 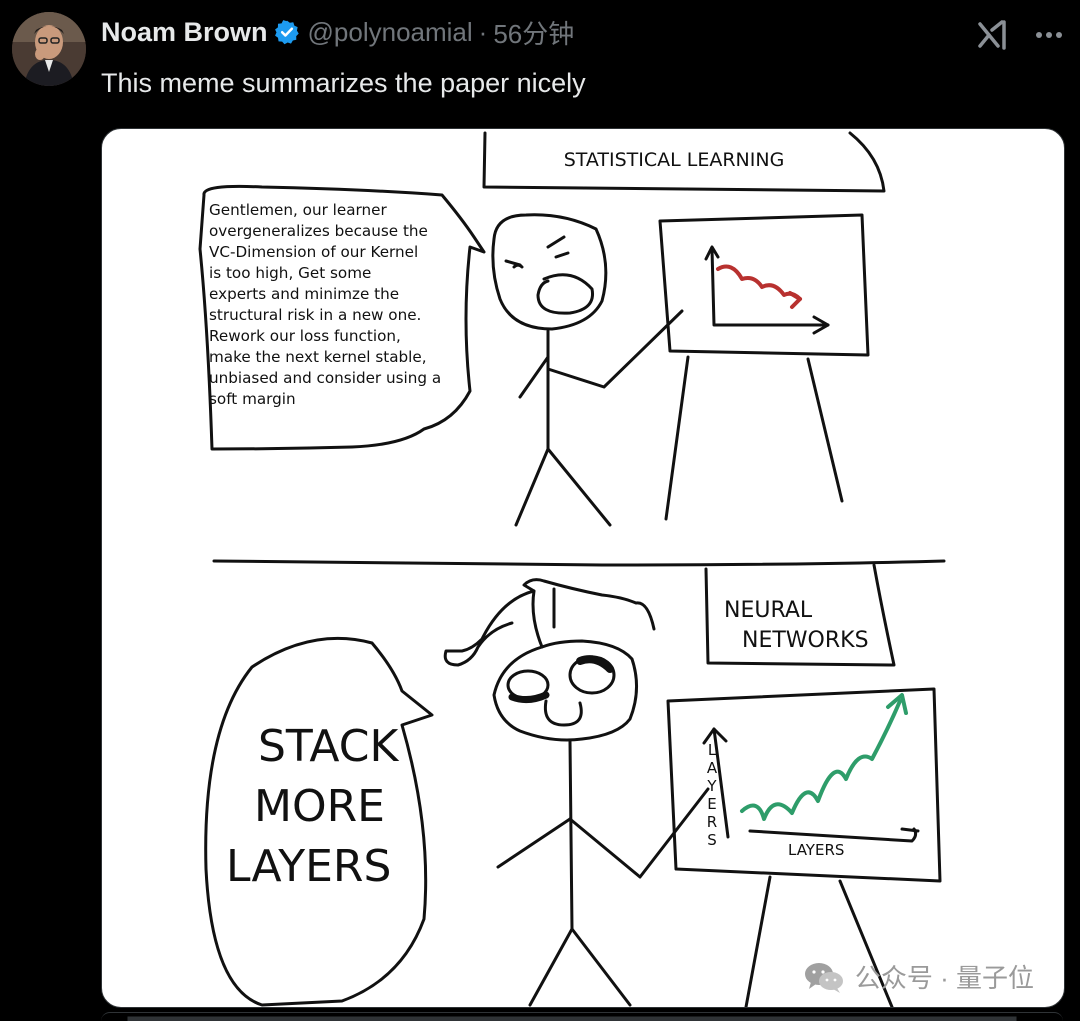 What do you see at coordinates (343, 83) in the screenshot?
I see `tweet-text: This meme summarizes the paper nicely` at bounding box center [343, 83].